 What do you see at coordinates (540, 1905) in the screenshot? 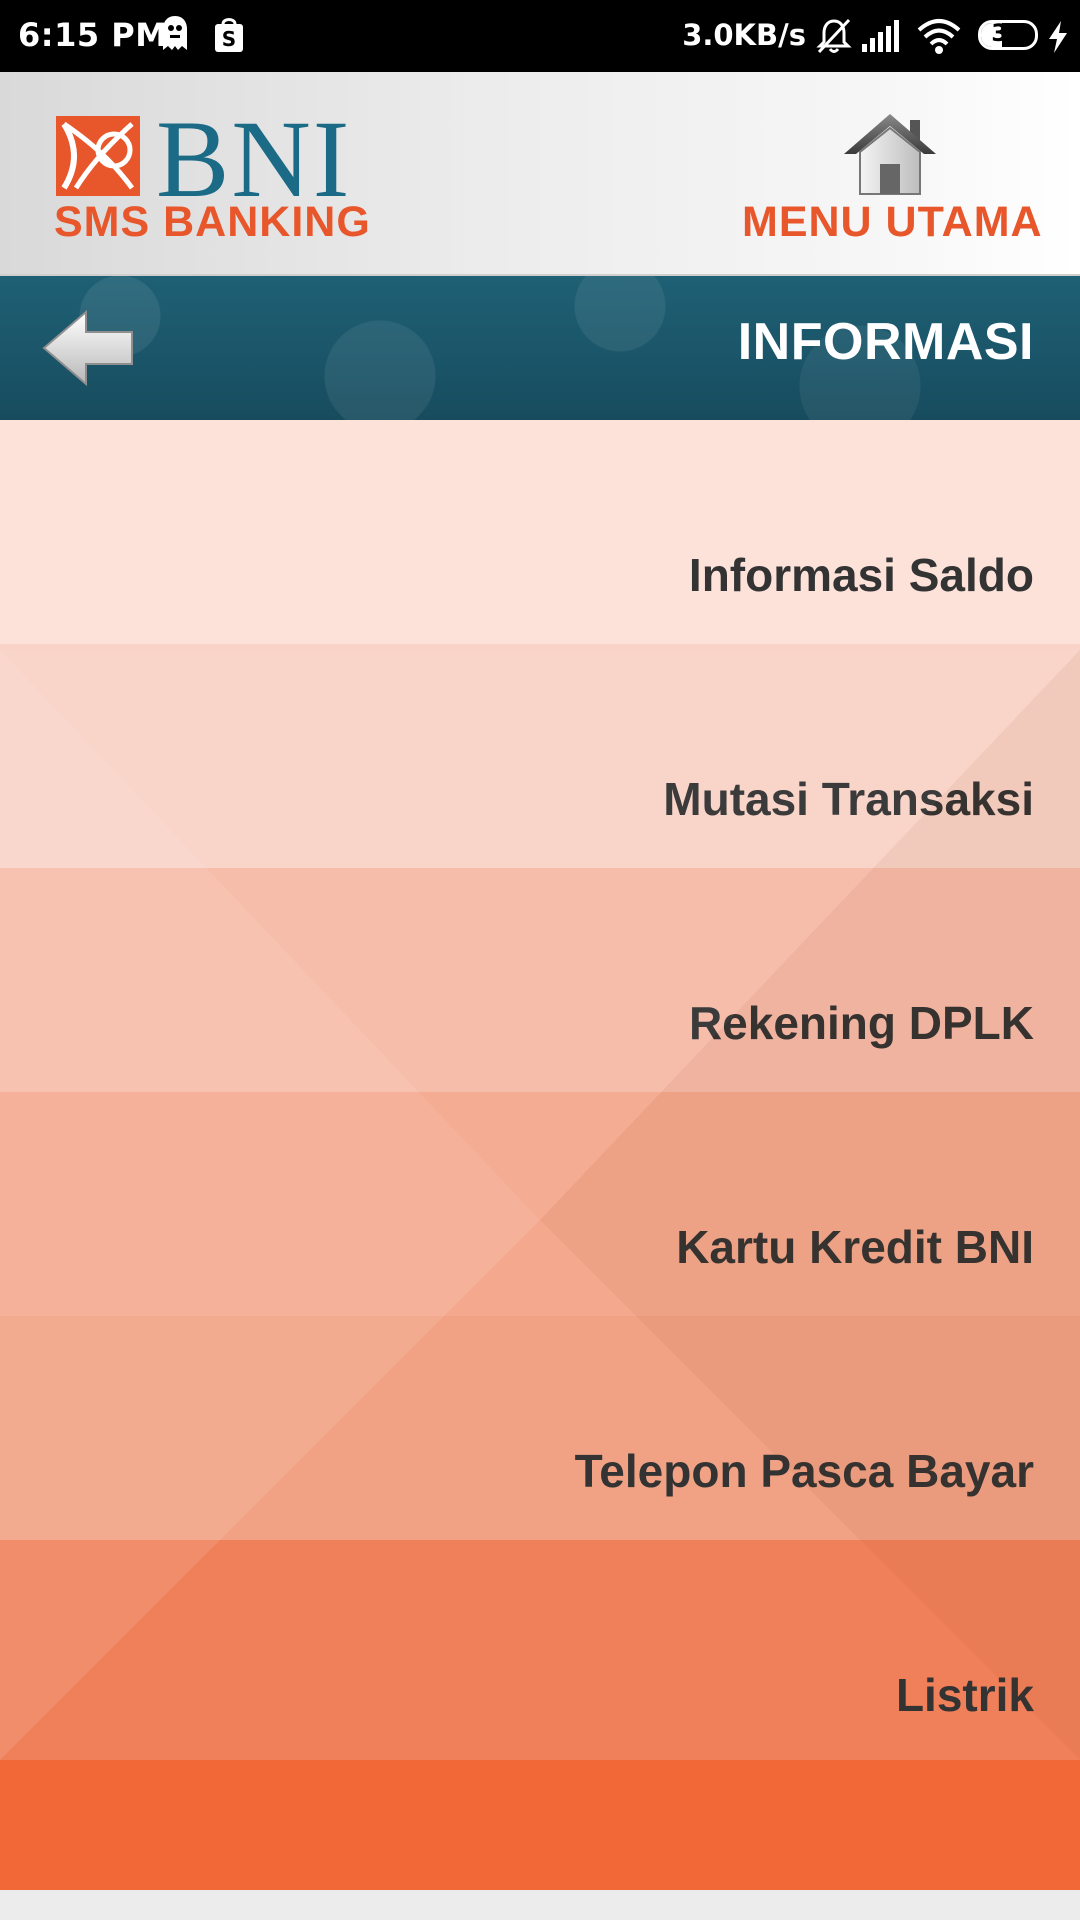
I see `page-bottom-strip` at bounding box center [540, 1905].